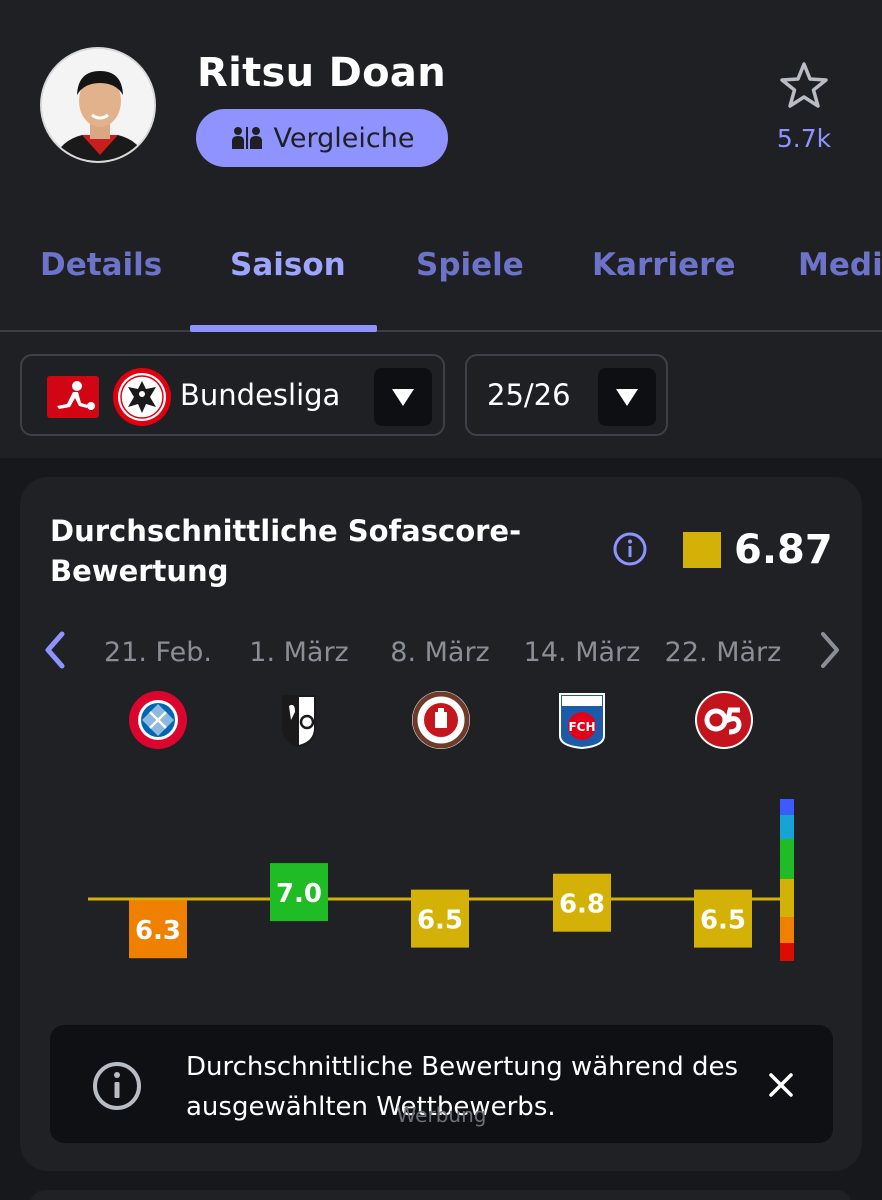  I want to click on player-photo, so click(98, 105).